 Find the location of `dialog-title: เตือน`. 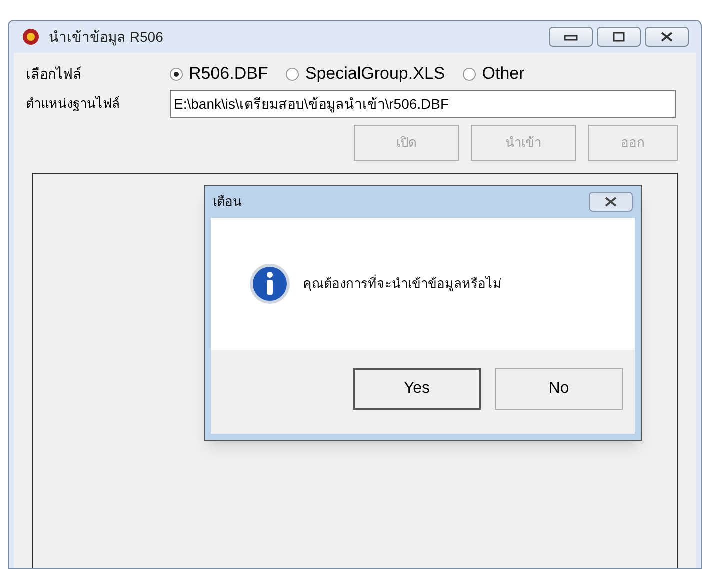

dialog-title: เตือน is located at coordinates (227, 202).